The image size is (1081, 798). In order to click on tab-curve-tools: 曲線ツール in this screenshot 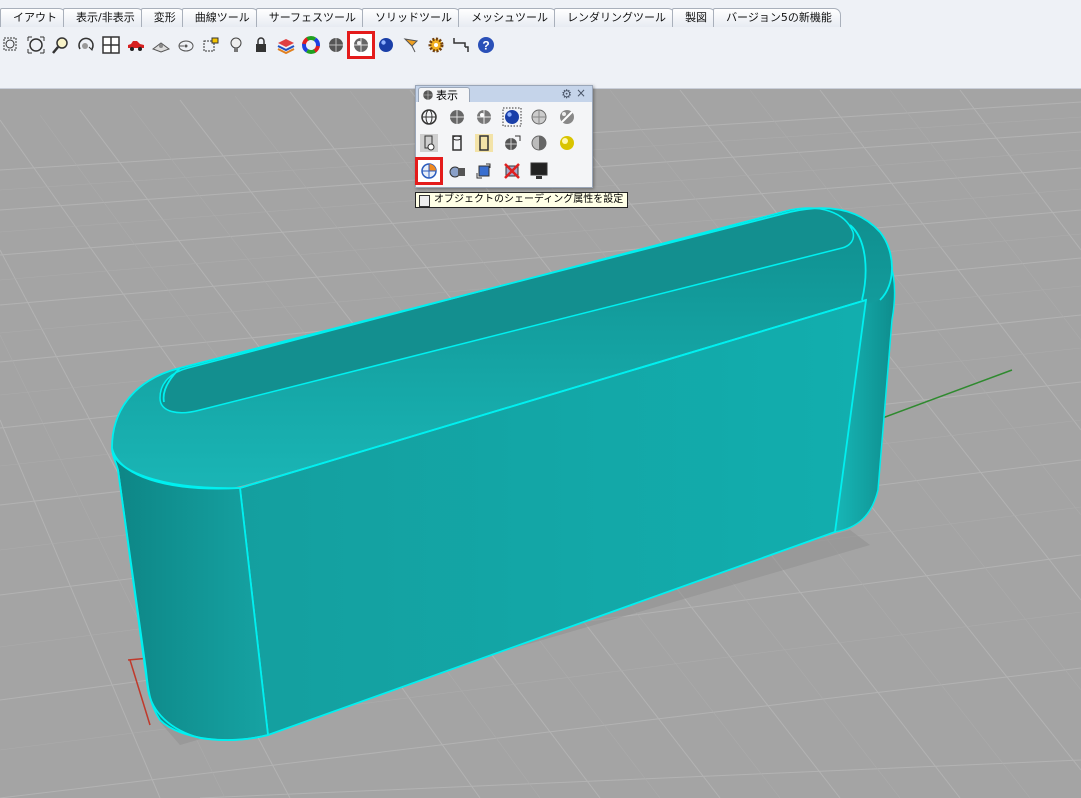, I will do `click(220, 17)`.